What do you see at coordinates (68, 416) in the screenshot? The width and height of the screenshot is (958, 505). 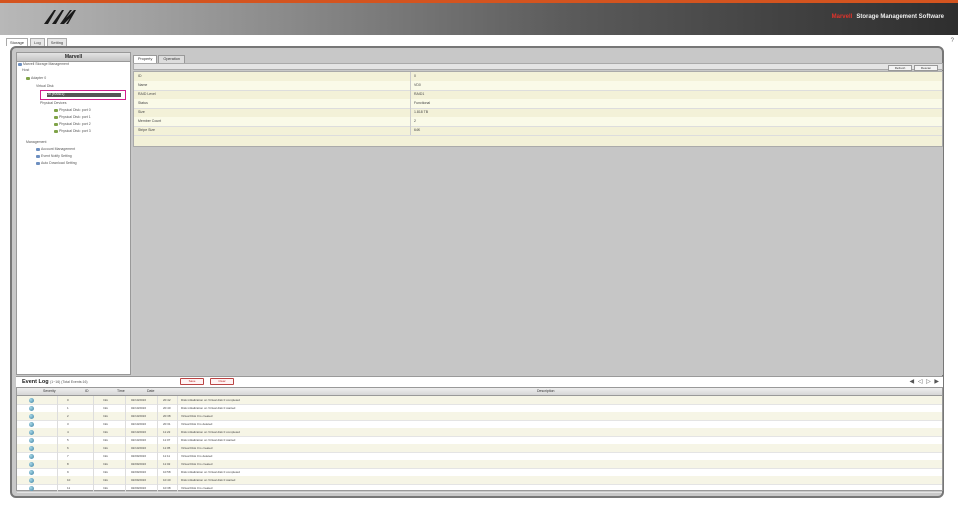 I see `cell-id: 2` at bounding box center [68, 416].